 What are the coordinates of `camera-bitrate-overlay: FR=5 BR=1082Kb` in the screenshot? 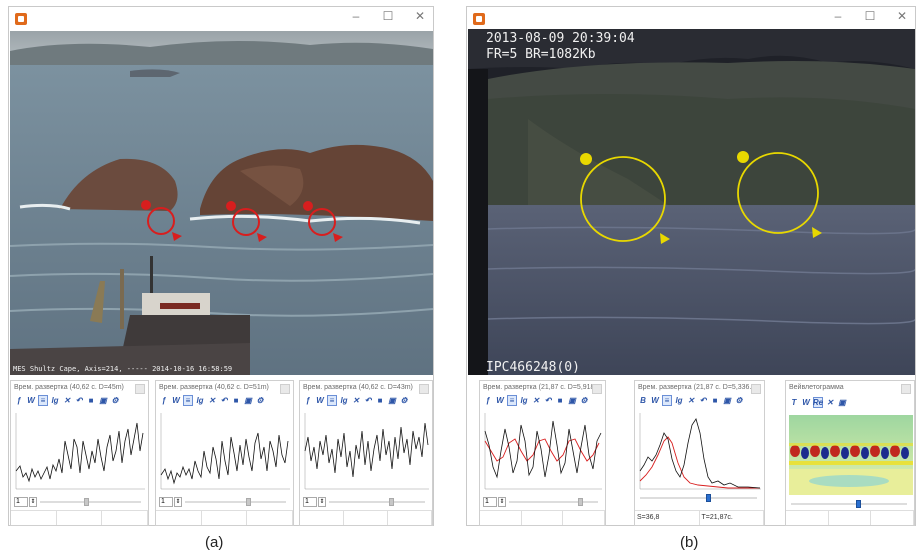 It's located at (541, 54).